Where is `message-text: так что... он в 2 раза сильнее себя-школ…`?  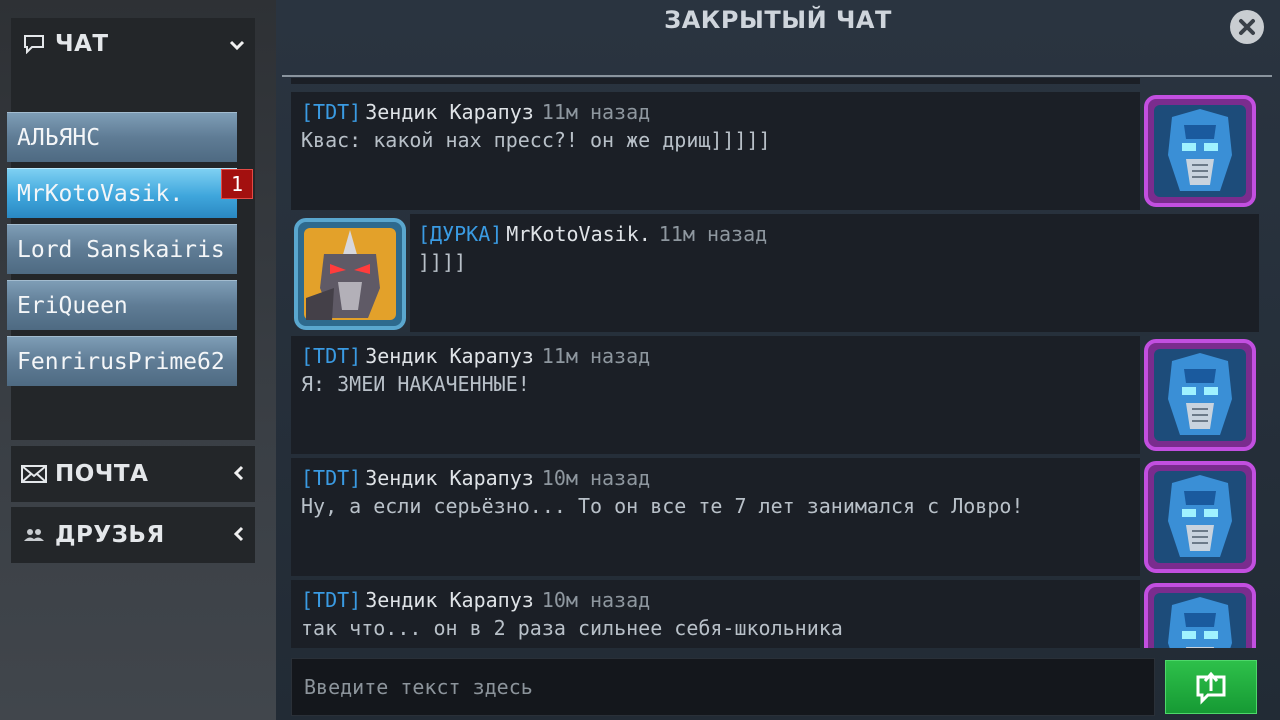 message-text: так что... он в 2 раза сильнее себя-школ… is located at coordinates (572, 628).